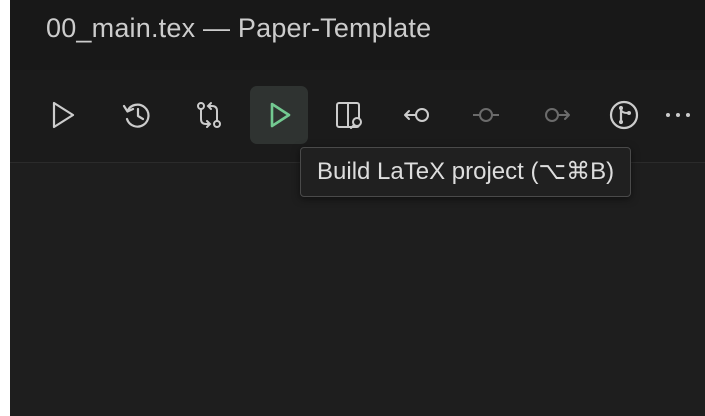  I want to click on git-compare-icon, so click(209, 115).